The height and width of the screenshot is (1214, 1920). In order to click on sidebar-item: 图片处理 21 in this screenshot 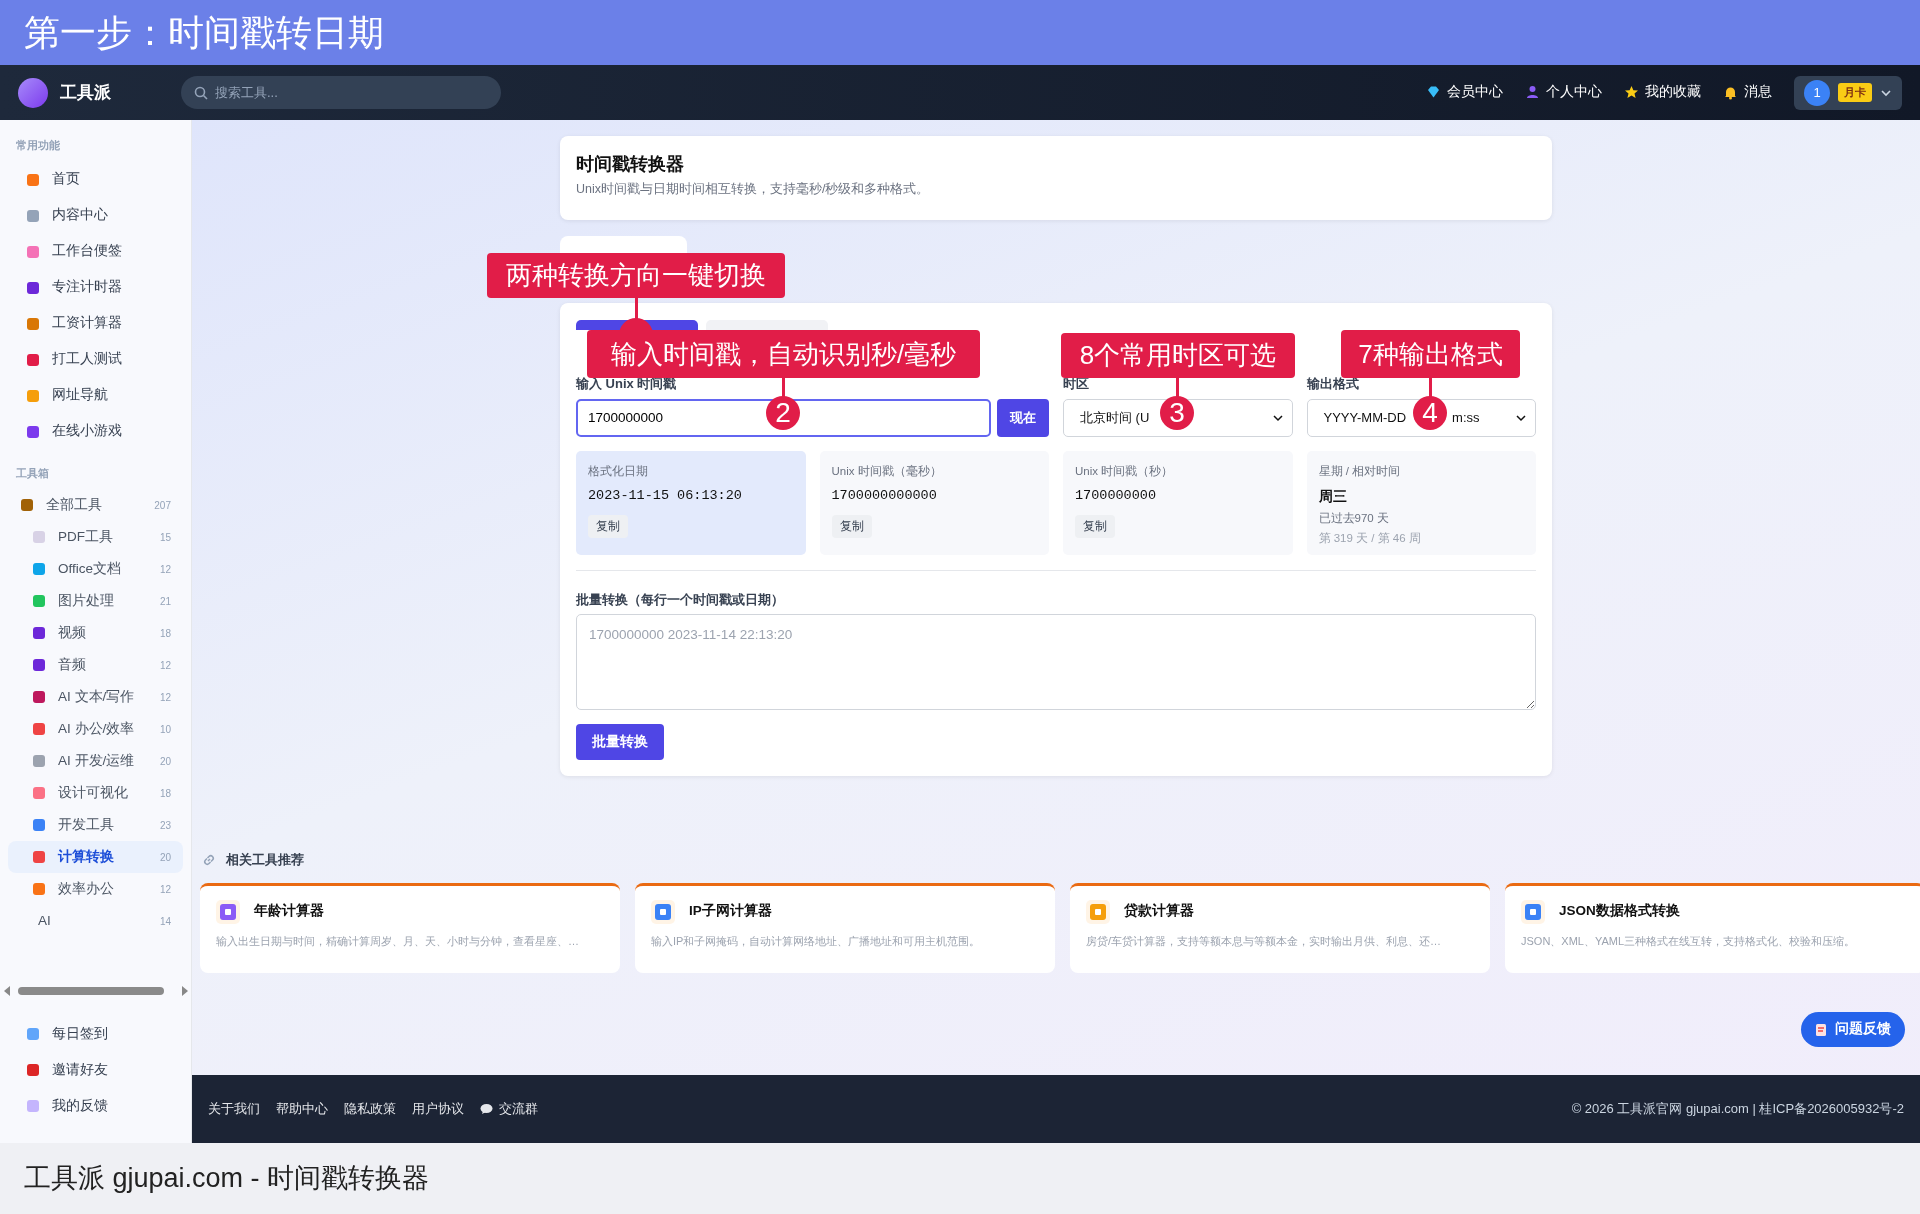, I will do `click(95, 601)`.